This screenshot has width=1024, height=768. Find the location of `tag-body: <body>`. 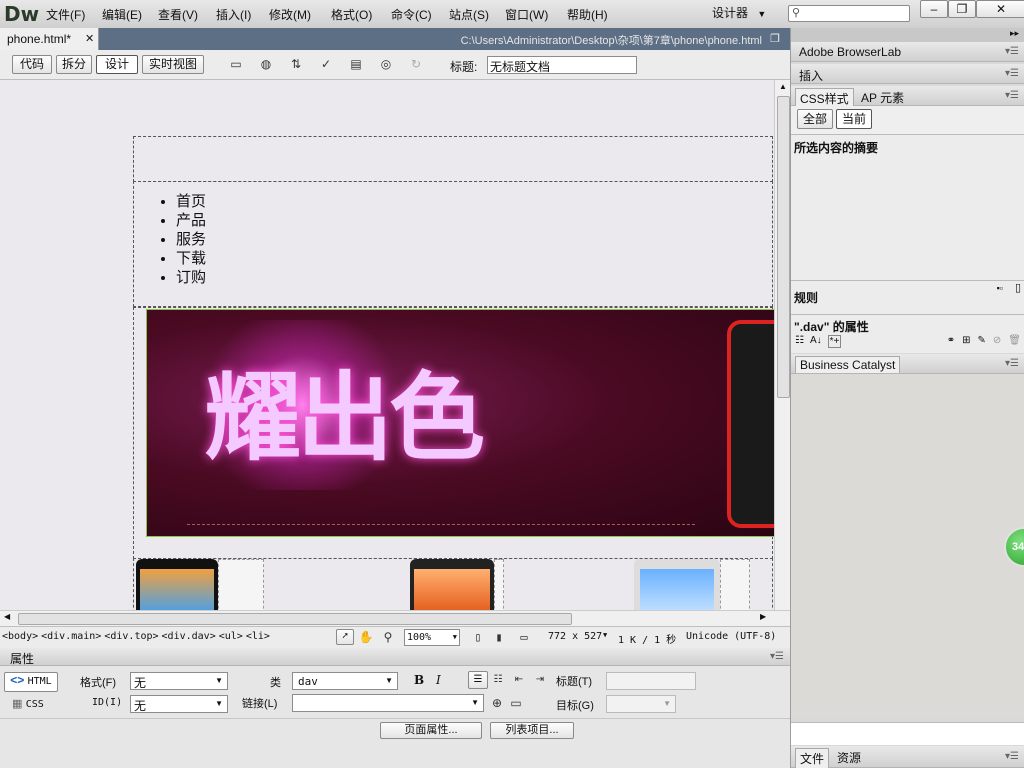

tag-body: <body> is located at coordinates (20, 636).